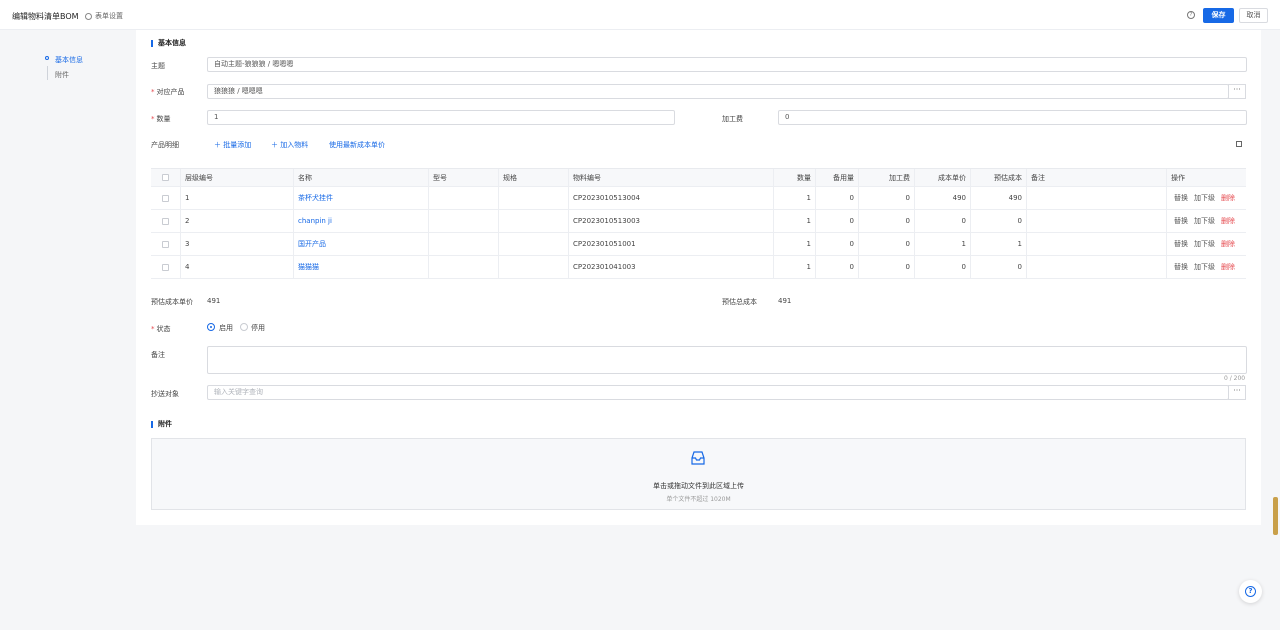  I want to click on side-anchor-nav: 基本信息 附件, so click(83, 277).